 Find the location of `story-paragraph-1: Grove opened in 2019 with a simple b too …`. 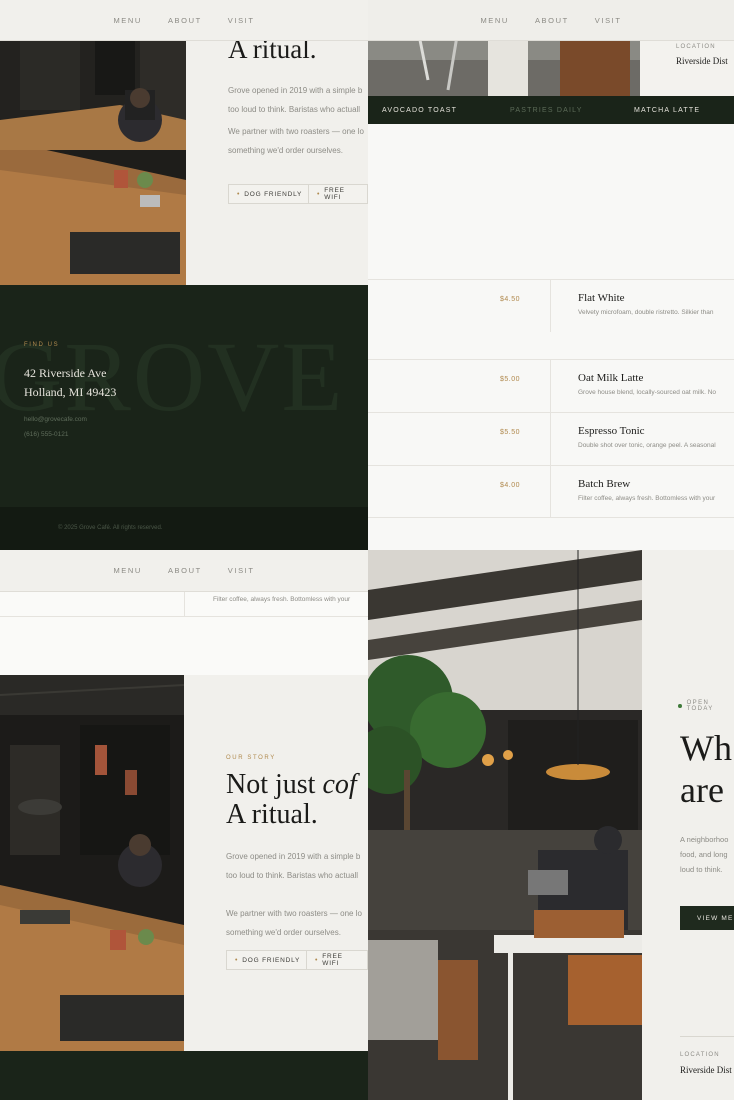

story-paragraph-1: Grove opened in 2019 with a simple b too … is located at coordinates (293, 866).